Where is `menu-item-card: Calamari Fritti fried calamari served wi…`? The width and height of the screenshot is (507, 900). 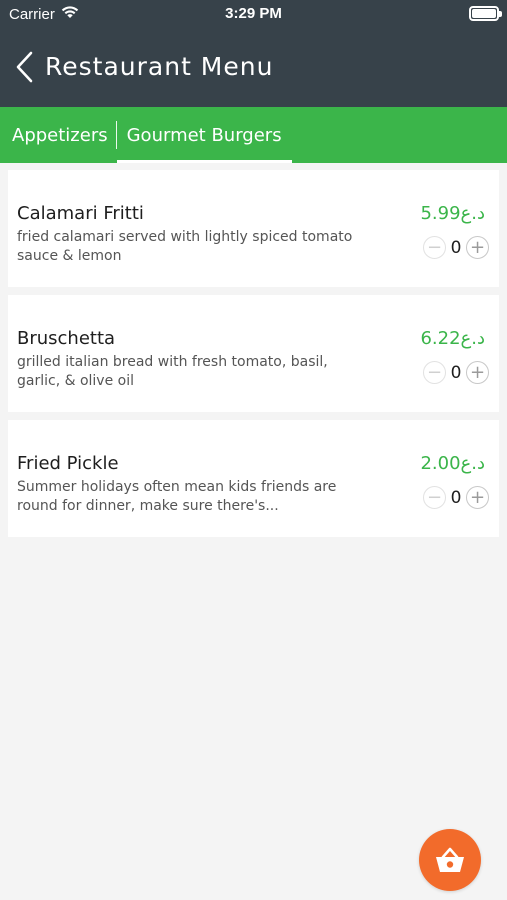 menu-item-card: Calamari Fritti fried calamari served wi… is located at coordinates (253, 228).